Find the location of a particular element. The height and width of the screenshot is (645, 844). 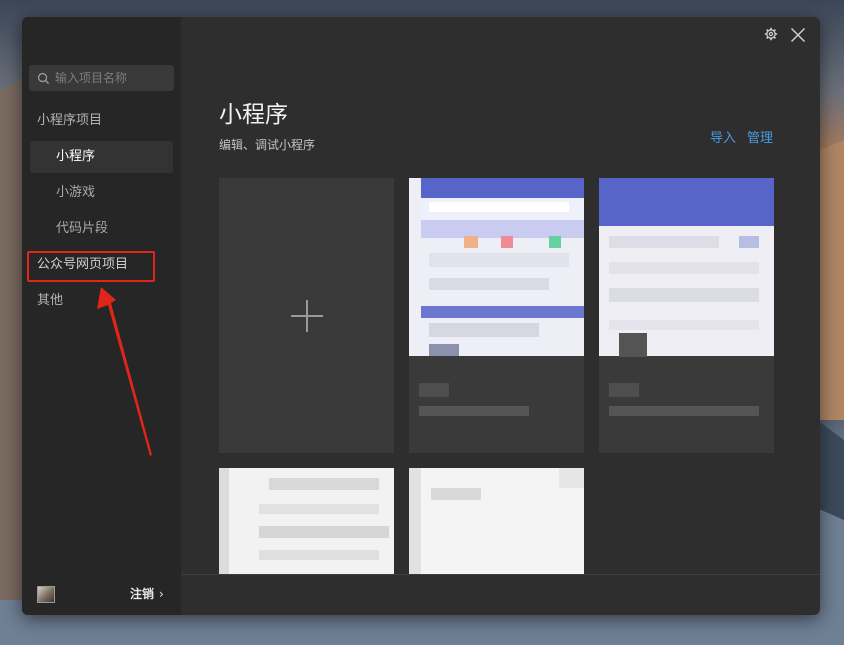

search-box is located at coordinates (101, 78).